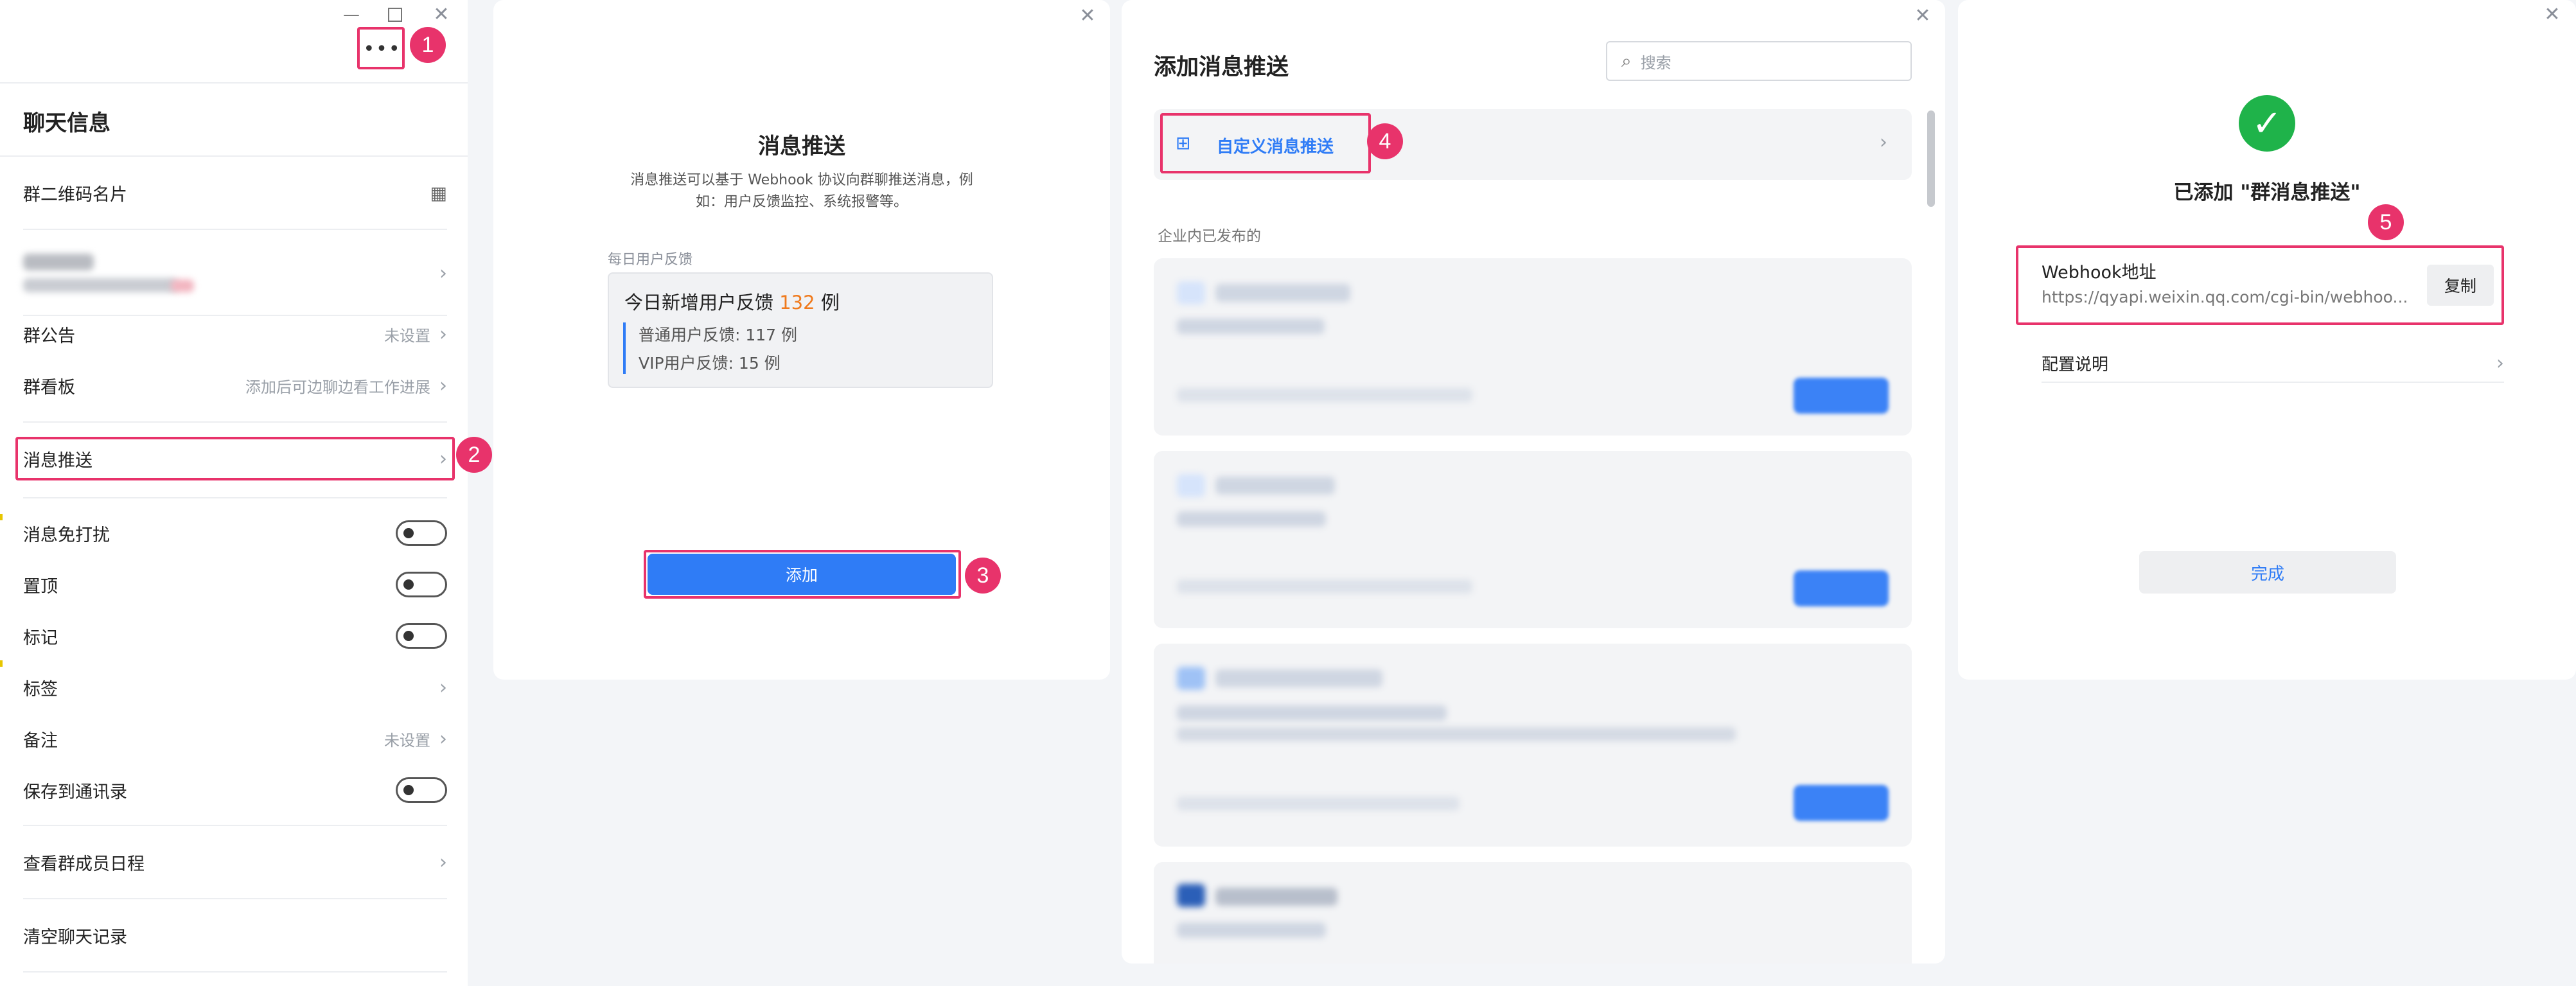 This screenshot has width=2576, height=986. I want to click on pin-row: 置顶, so click(235, 584).